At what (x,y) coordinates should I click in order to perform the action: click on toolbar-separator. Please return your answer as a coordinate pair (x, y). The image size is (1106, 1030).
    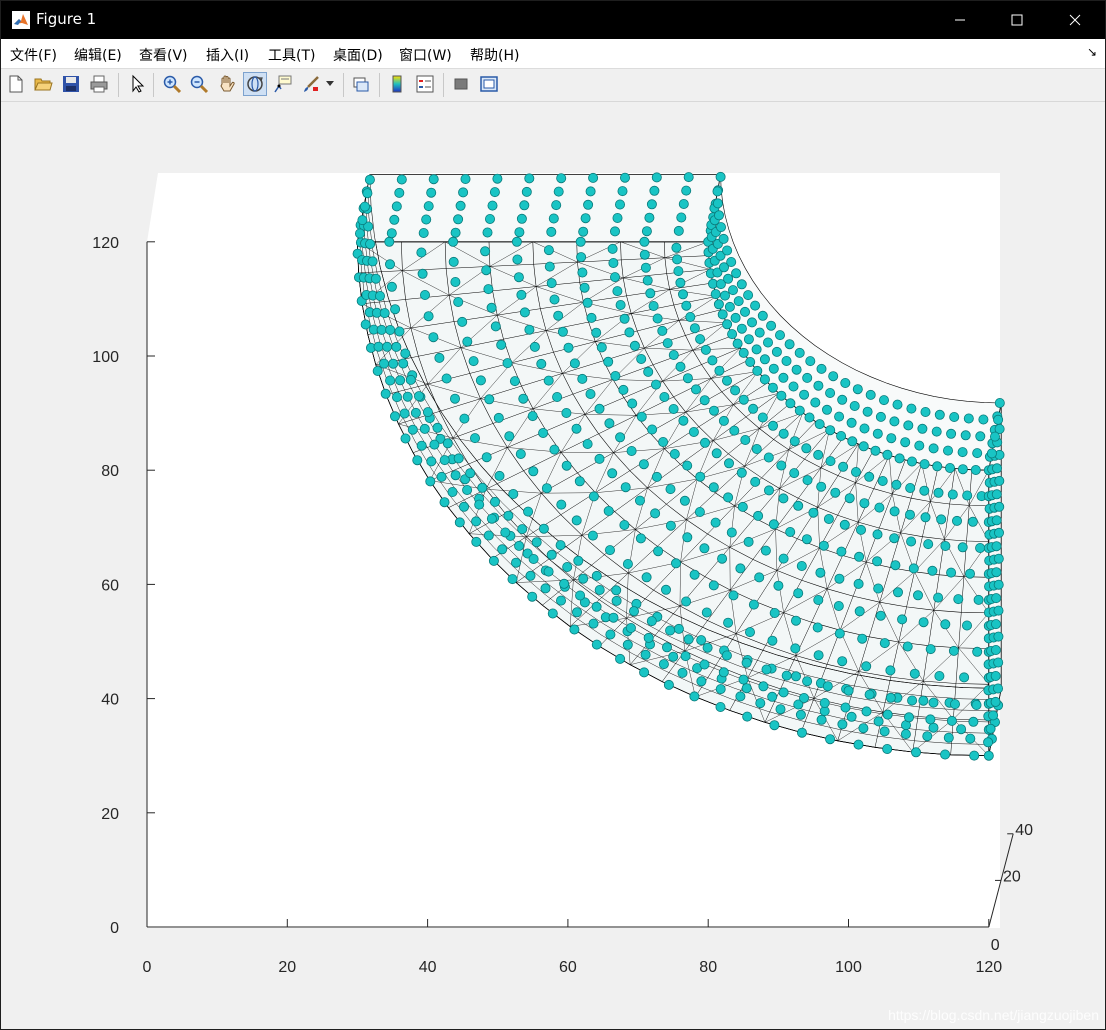
    Looking at the image, I should click on (118, 85).